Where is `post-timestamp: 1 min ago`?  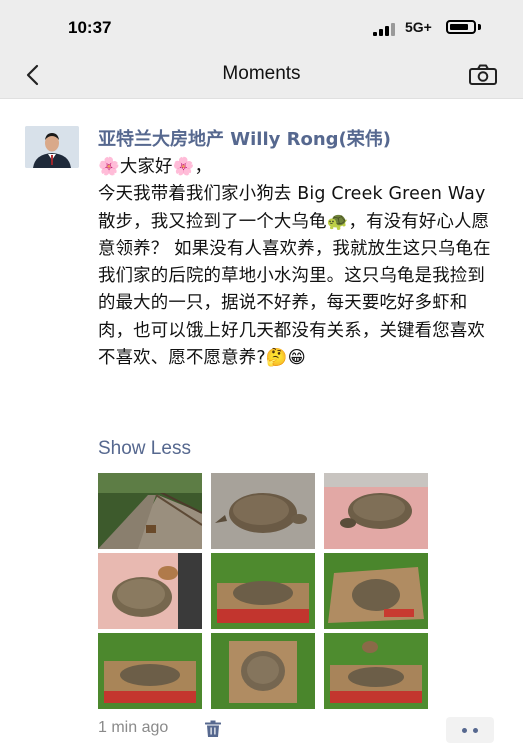 post-timestamp: 1 min ago is located at coordinates (133, 727).